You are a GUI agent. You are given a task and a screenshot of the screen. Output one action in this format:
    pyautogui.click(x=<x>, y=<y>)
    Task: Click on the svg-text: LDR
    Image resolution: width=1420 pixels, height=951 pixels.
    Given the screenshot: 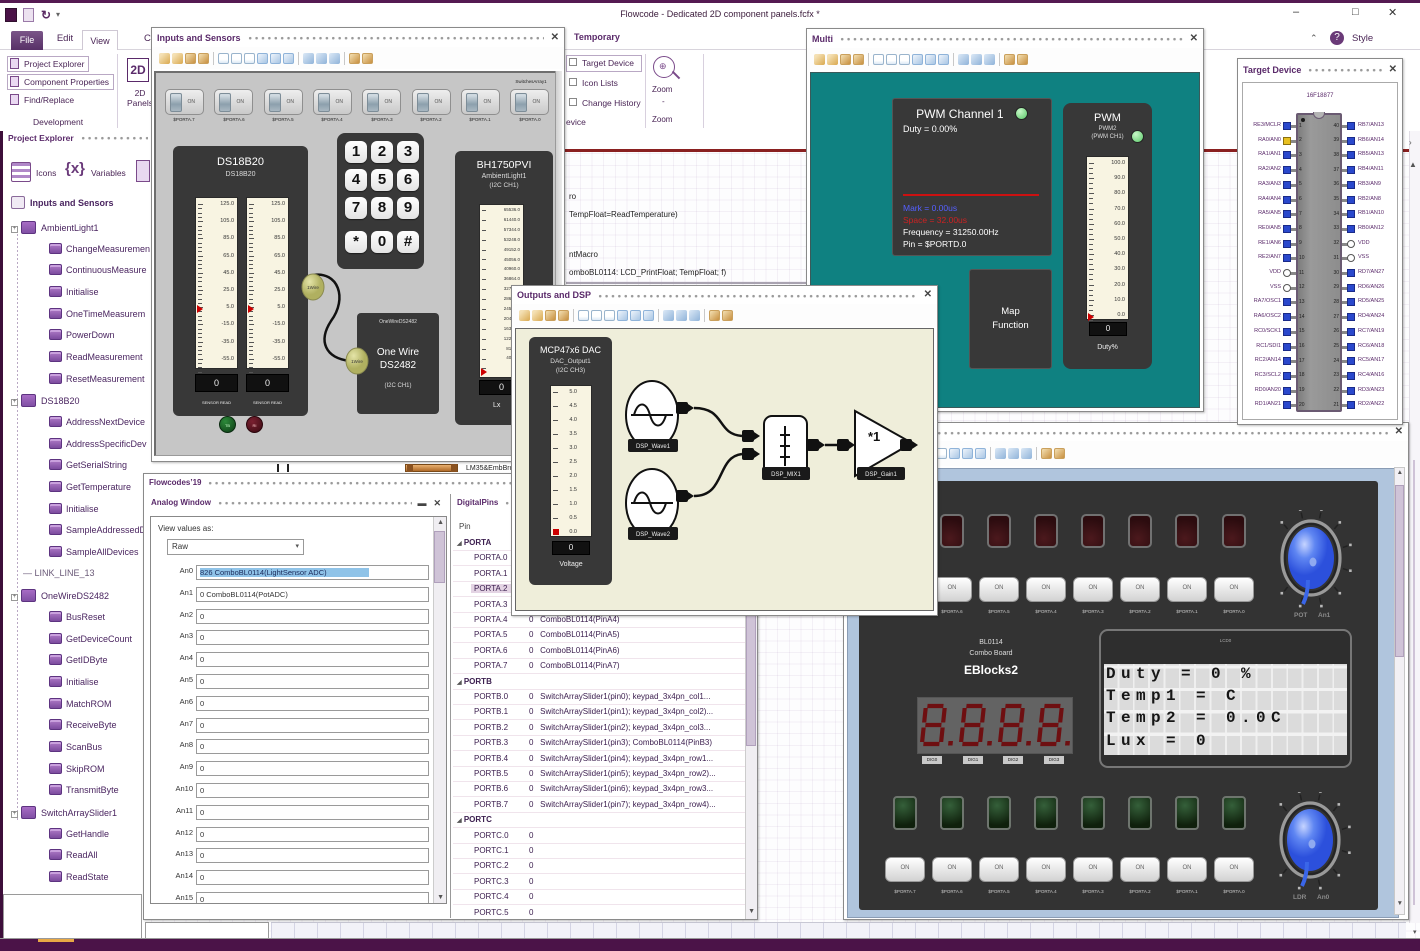 What is the action you would take?
    pyautogui.click(x=1300, y=897)
    